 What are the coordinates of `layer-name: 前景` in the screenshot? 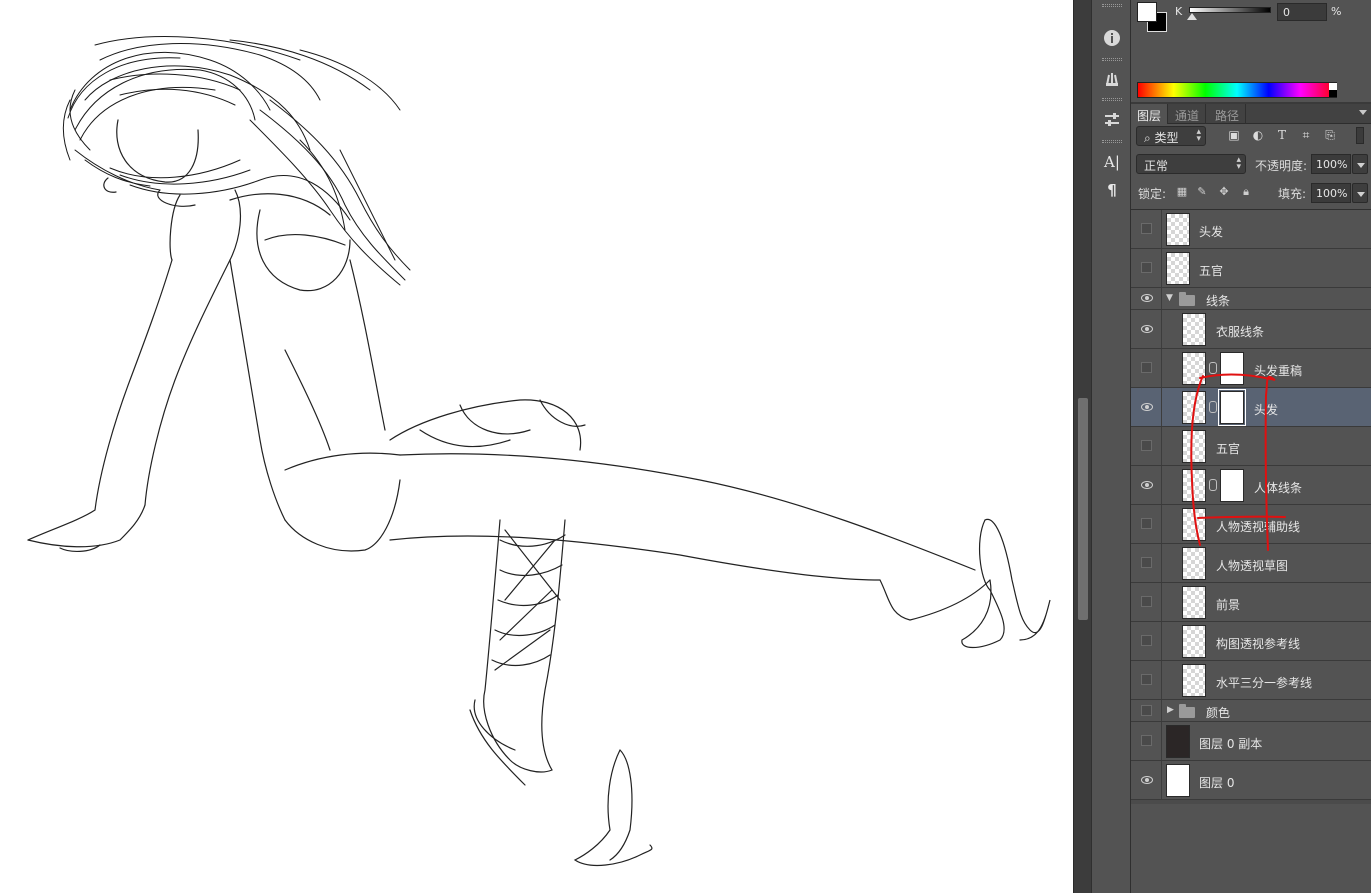 It's located at (1228, 604).